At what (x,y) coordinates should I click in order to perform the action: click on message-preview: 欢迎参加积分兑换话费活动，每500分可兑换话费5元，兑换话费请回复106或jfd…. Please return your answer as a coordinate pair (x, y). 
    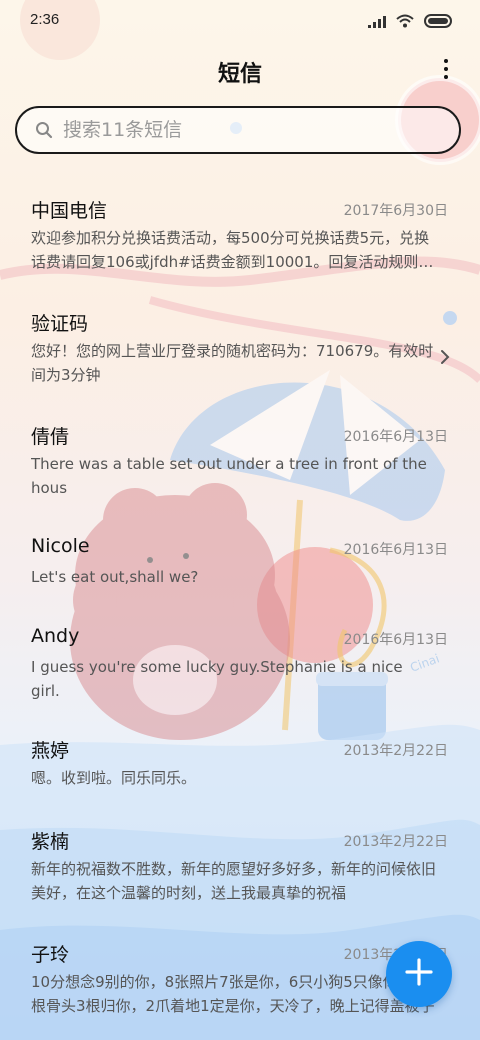
    Looking at the image, I should click on (232, 250).